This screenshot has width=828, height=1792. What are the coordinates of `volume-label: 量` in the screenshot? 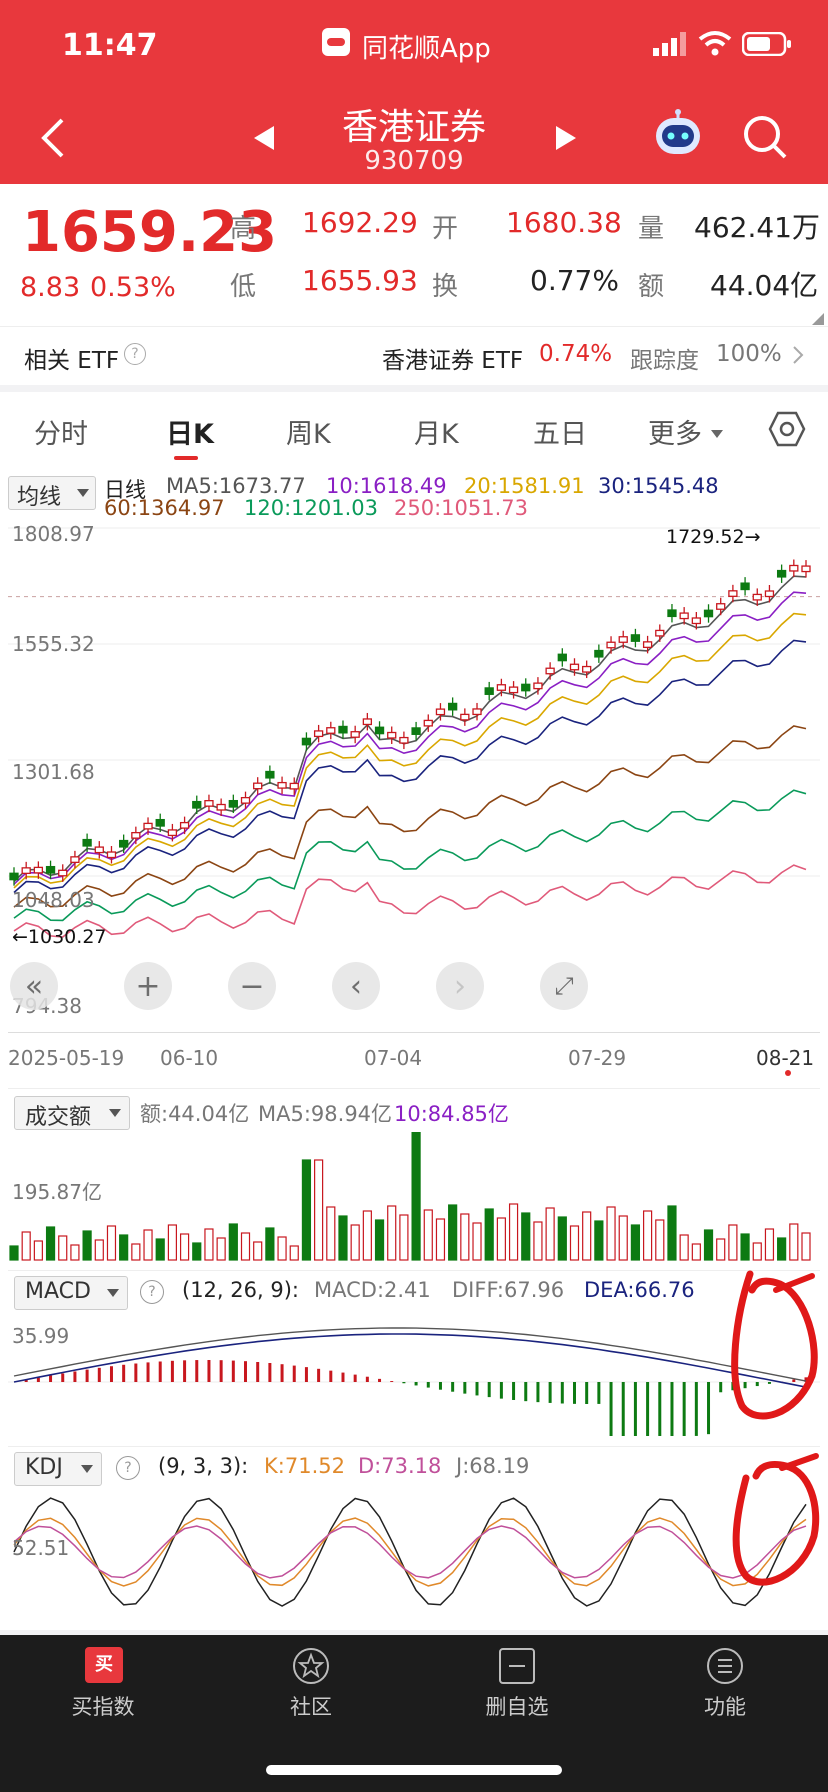 It's located at (651, 229).